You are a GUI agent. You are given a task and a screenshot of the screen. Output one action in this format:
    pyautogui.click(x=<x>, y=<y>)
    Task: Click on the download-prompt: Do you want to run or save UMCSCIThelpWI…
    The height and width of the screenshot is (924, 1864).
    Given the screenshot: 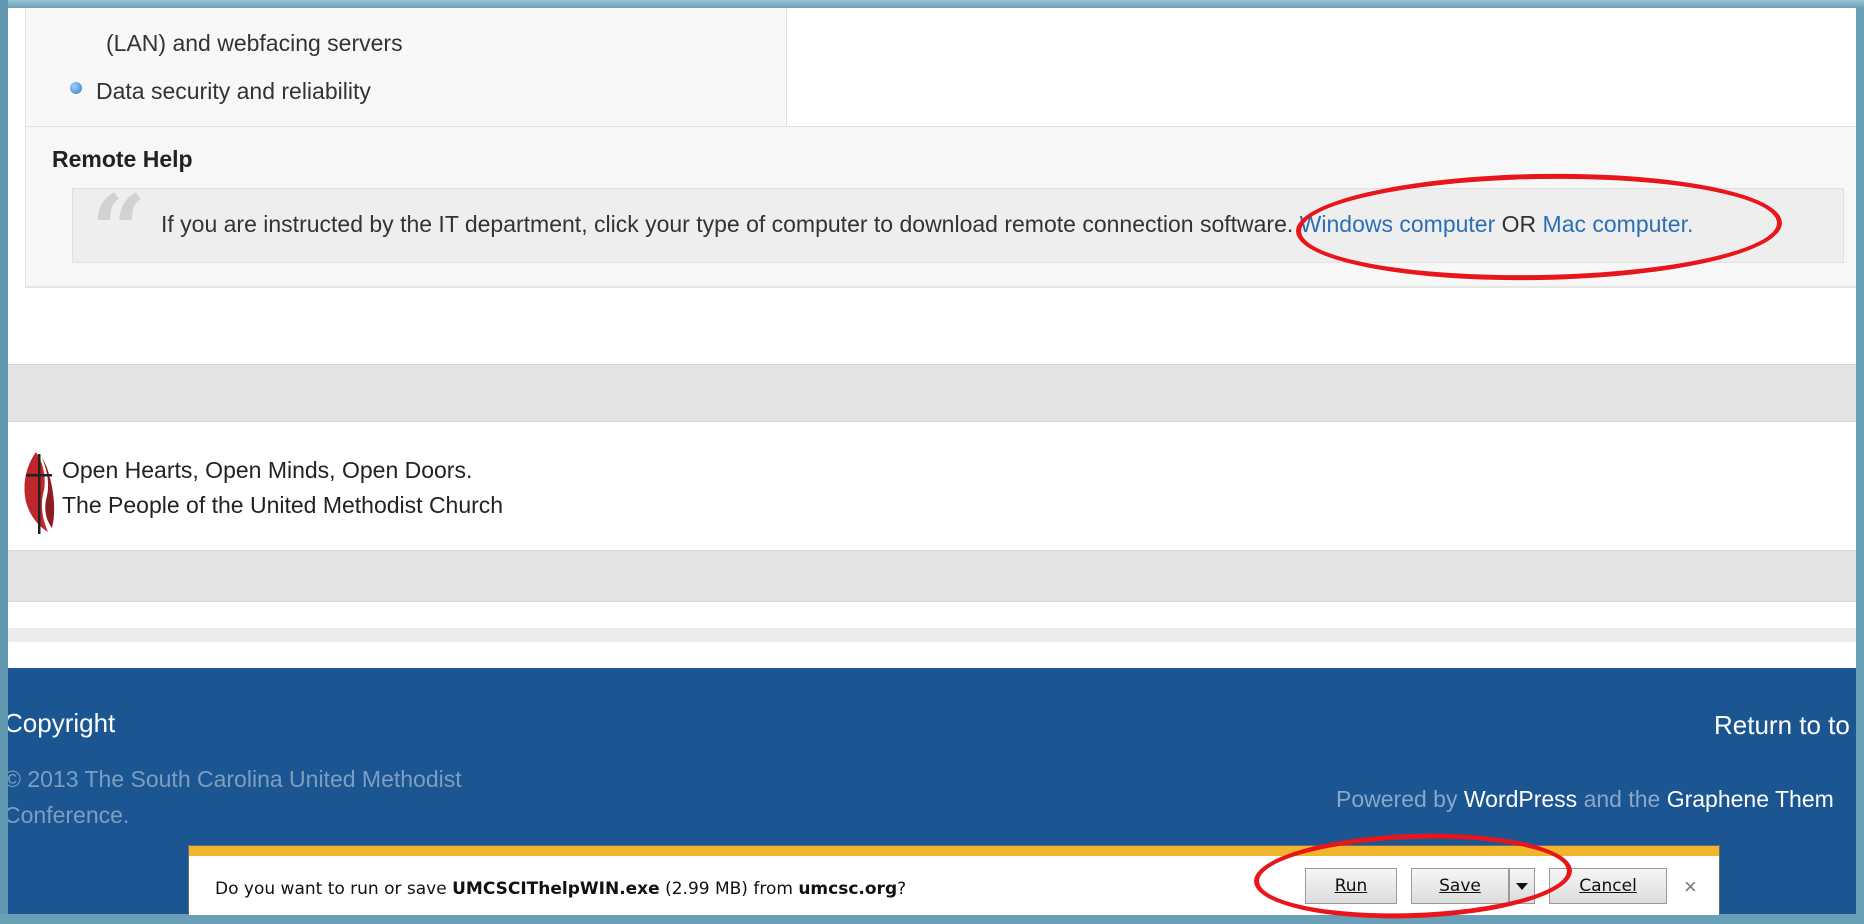 What is the action you would take?
    pyautogui.click(x=560, y=889)
    